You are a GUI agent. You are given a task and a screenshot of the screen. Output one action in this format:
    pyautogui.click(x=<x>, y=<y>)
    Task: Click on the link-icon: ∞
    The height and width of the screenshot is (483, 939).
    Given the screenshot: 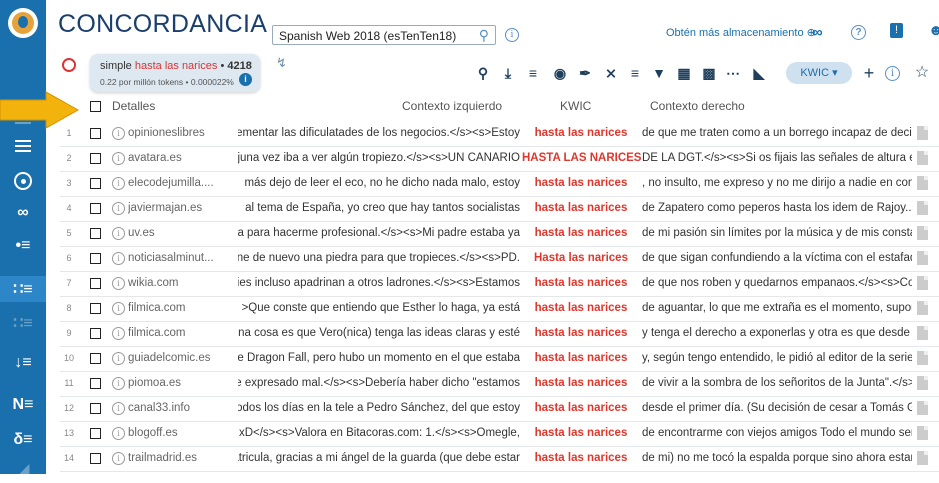 What is the action you would take?
    pyautogui.click(x=817, y=32)
    